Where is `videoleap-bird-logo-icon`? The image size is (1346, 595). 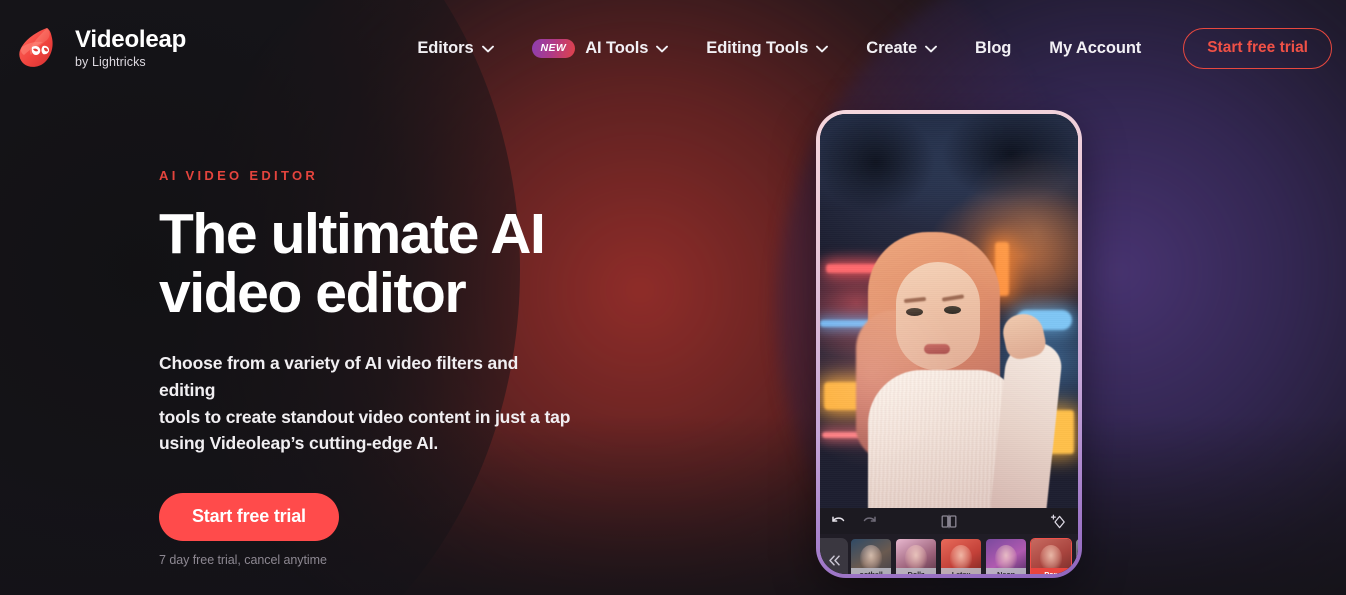
videoleap-bird-logo-icon is located at coordinates (36, 47).